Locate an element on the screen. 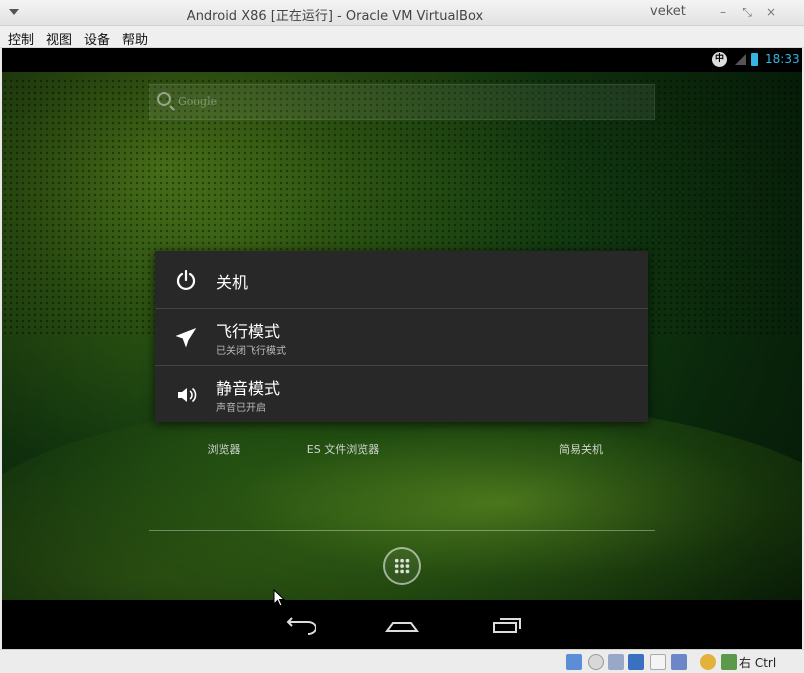  app-label-es-file-explorer: ES 文件浏览器 is located at coordinates (343, 449).